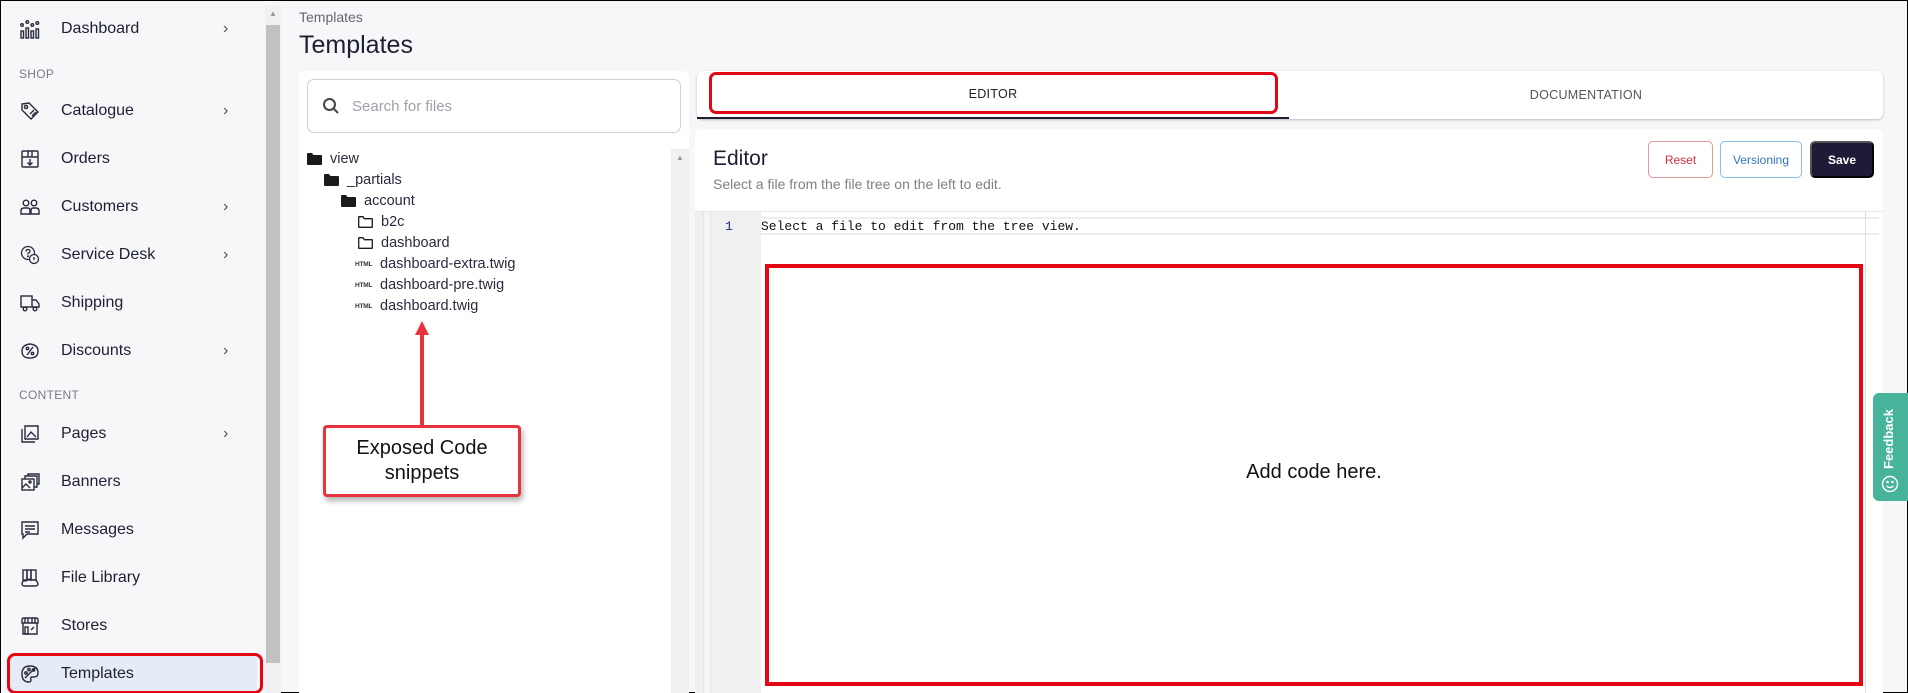  Describe the element at coordinates (1842, 159) in the screenshot. I see `save-button: Save` at that location.